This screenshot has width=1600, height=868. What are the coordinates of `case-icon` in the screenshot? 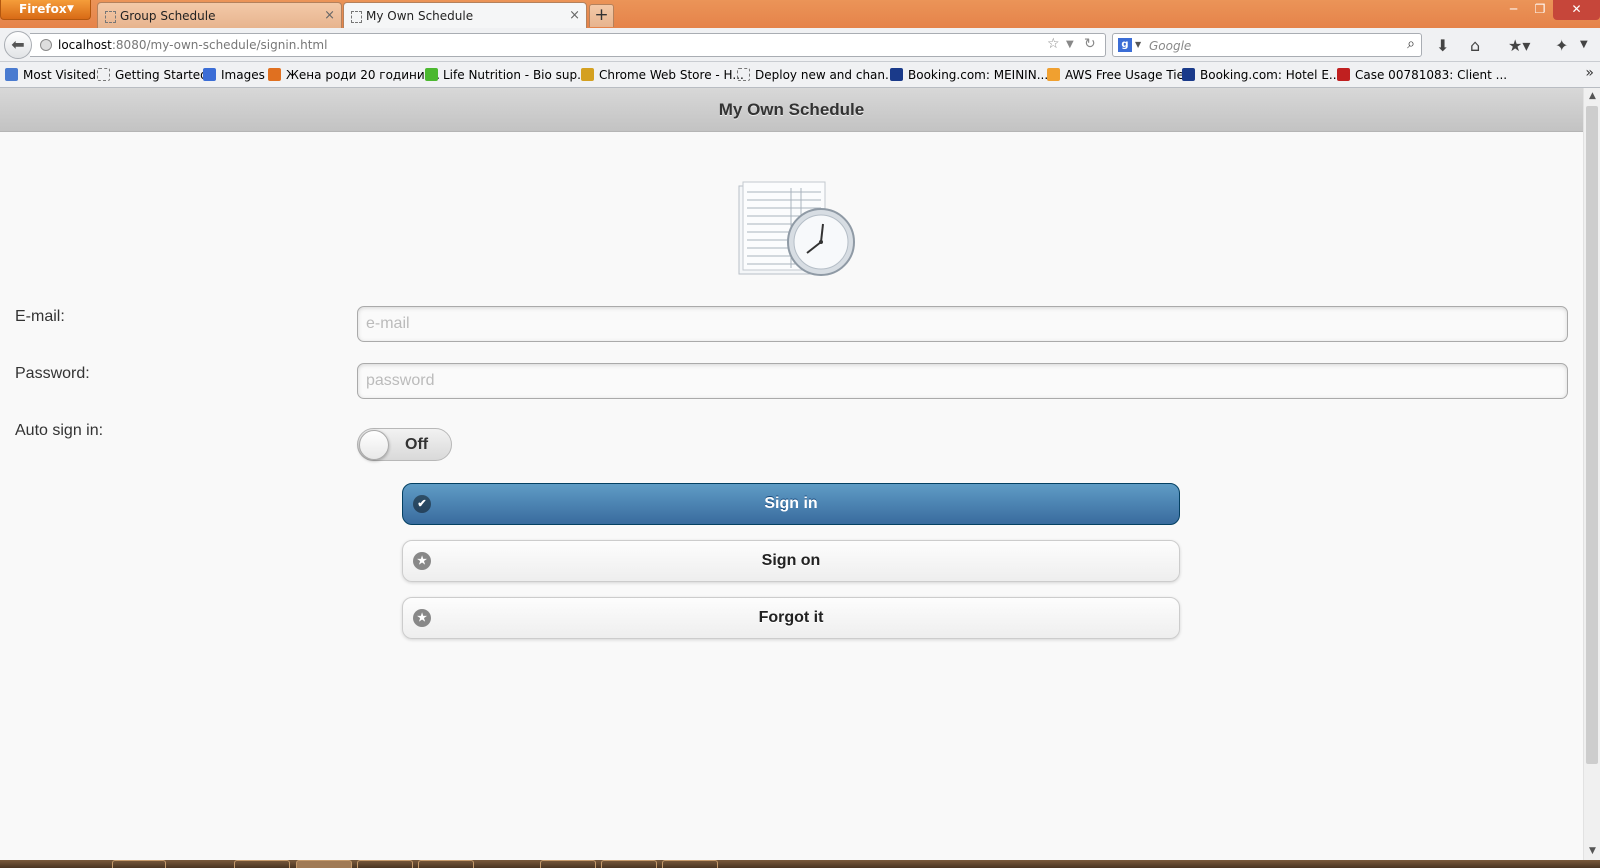 It's located at (1343, 74).